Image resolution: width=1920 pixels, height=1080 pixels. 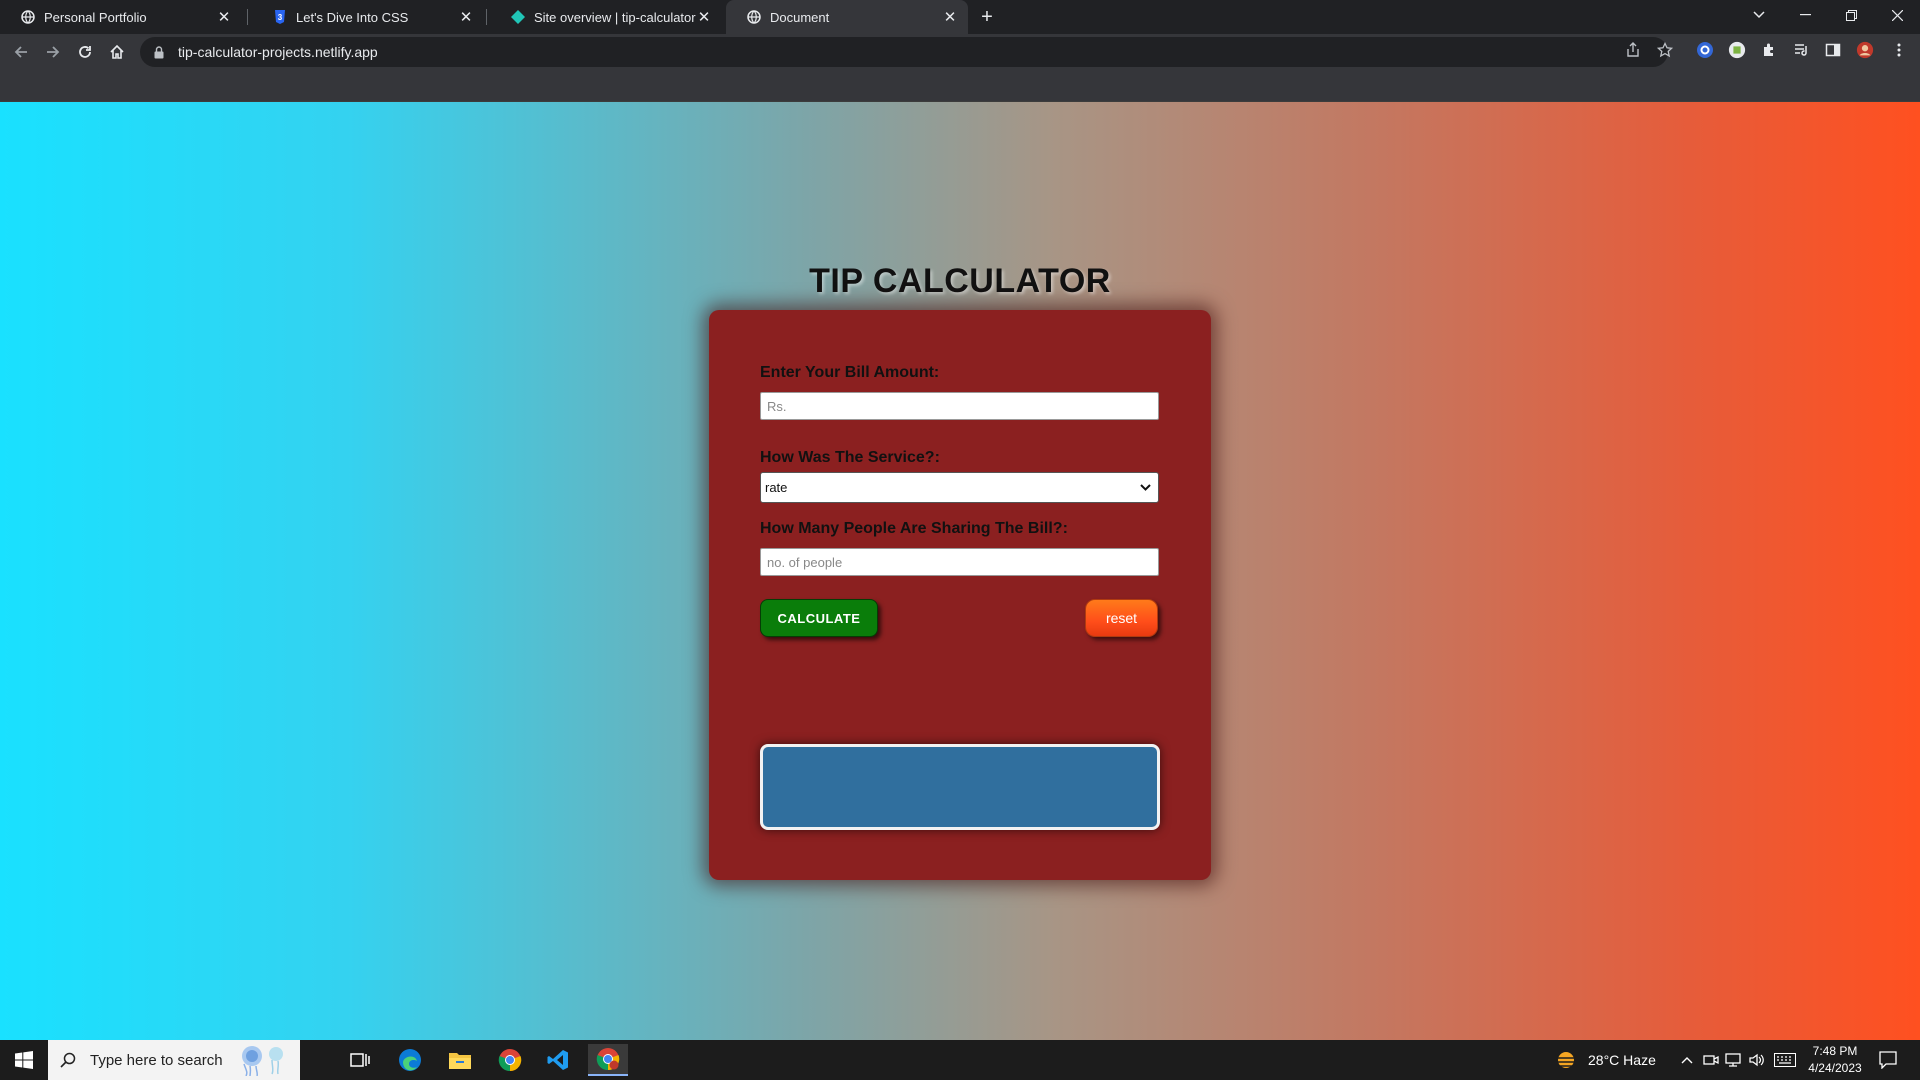 I want to click on back-button, so click(x=21, y=52).